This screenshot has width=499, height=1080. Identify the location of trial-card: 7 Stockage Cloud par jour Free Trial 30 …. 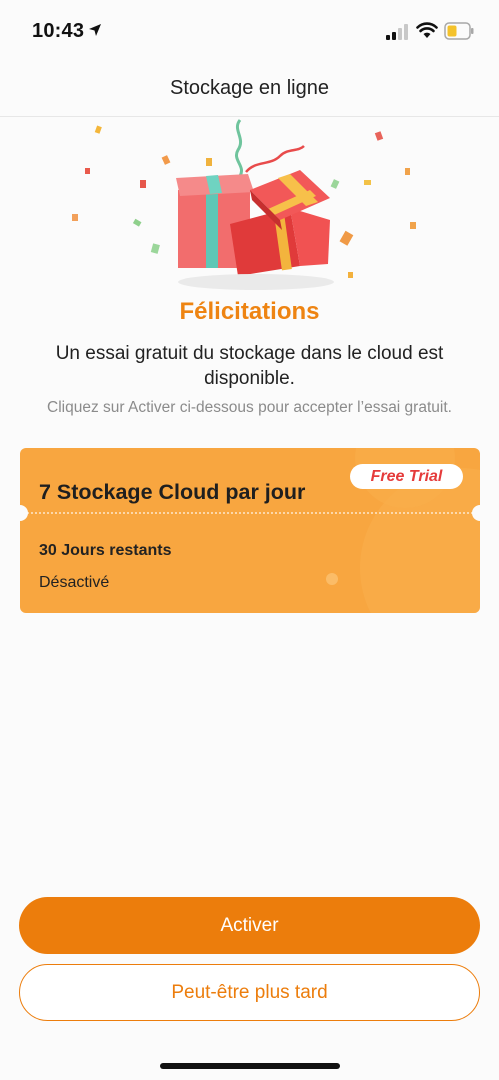
(250, 530).